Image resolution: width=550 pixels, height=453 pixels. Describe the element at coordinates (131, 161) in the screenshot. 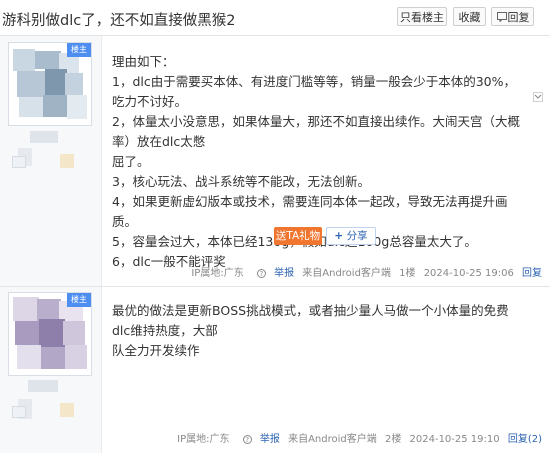

I see `content-line: 屈了。` at that location.